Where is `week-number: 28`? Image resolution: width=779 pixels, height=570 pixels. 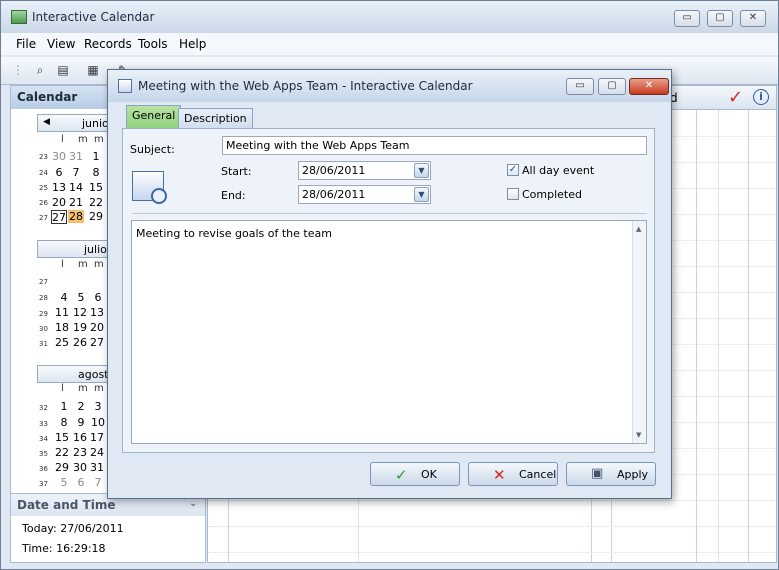
week-number: 28 is located at coordinates (43, 298).